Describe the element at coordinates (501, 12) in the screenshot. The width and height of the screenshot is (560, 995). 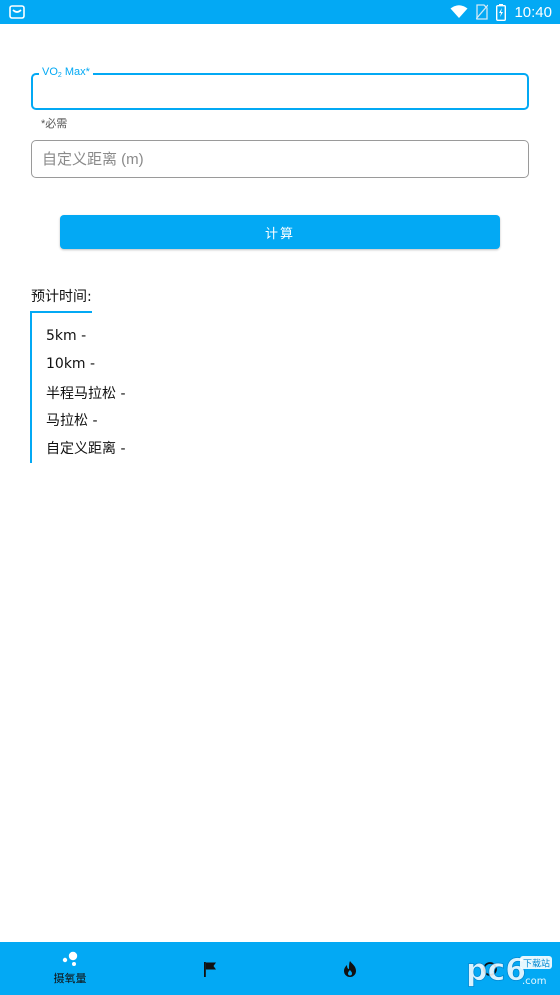
I see `battery-charging-icon` at that location.